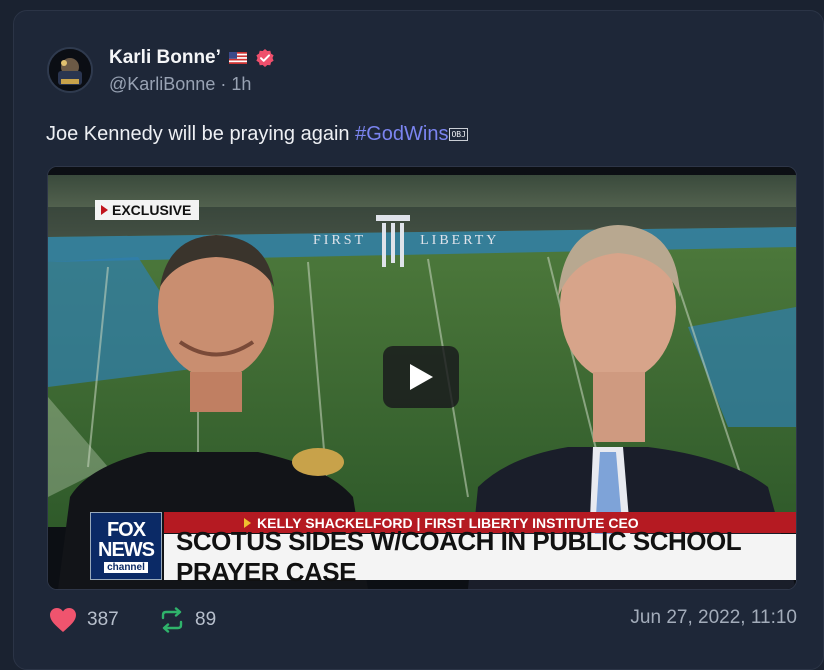 The width and height of the screenshot is (824, 670). I want to click on display-name: Karli Bonne’, so click(165, 58).